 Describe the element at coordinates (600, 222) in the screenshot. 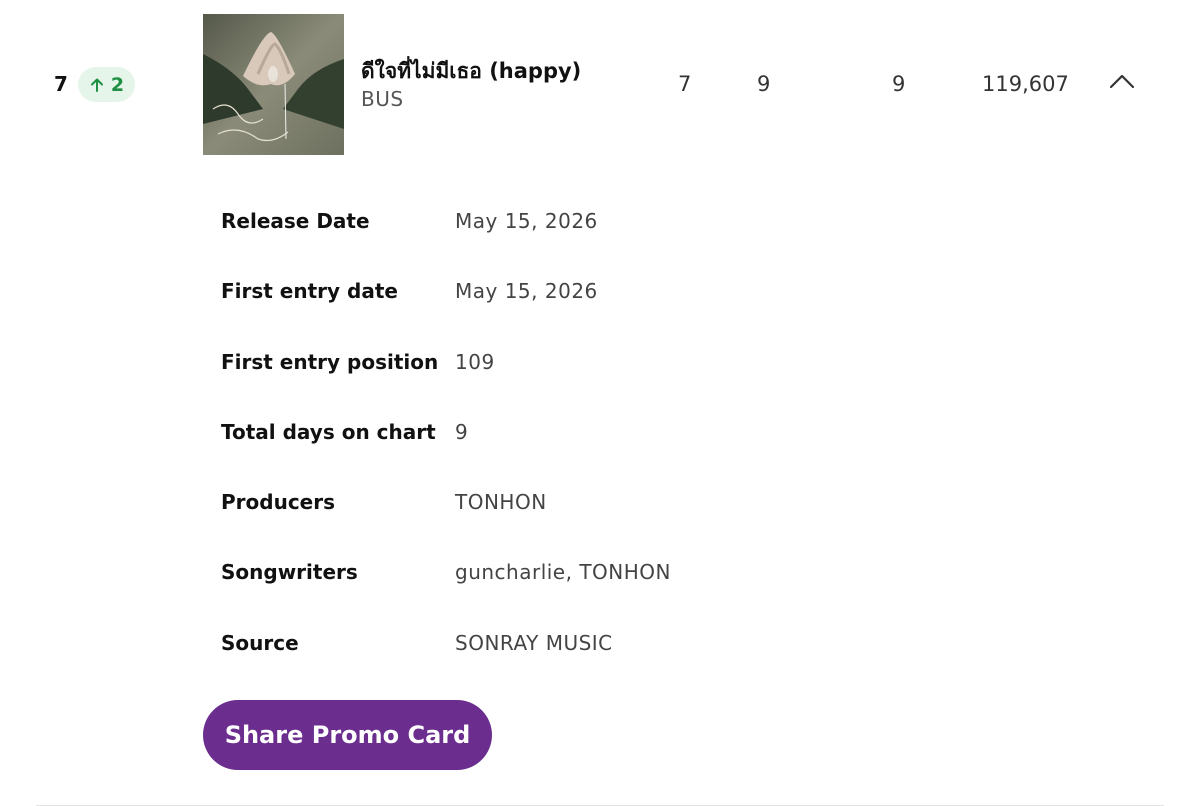

I see `detail-row-release-date: Release Date May 15, 2026` at that location.